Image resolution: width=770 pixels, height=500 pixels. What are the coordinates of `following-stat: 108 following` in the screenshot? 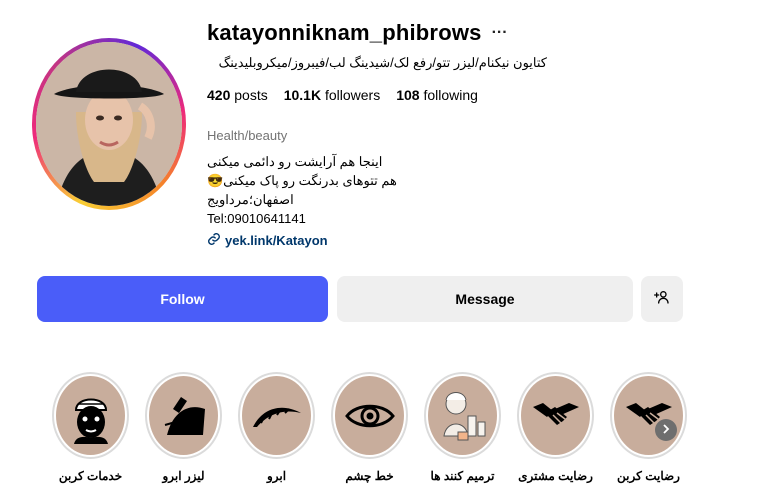 It's located at (437, 95).